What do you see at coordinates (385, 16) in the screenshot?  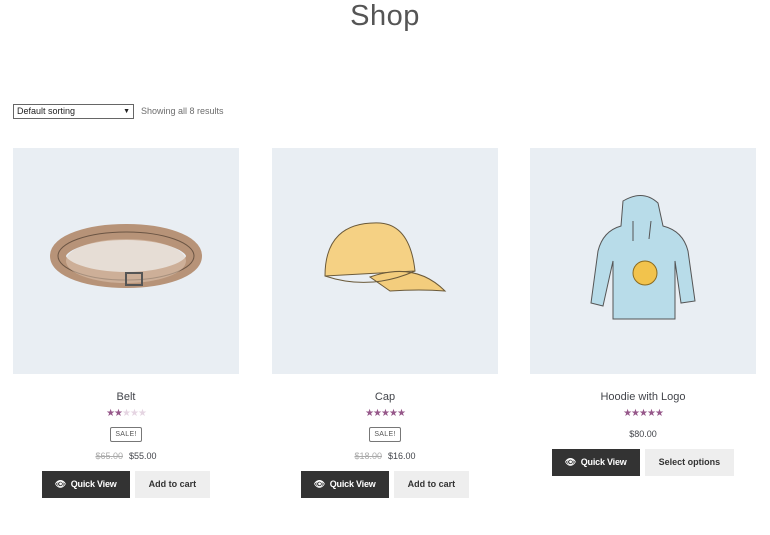 I see `page-title: Shop` at bounding box center [385, 16].